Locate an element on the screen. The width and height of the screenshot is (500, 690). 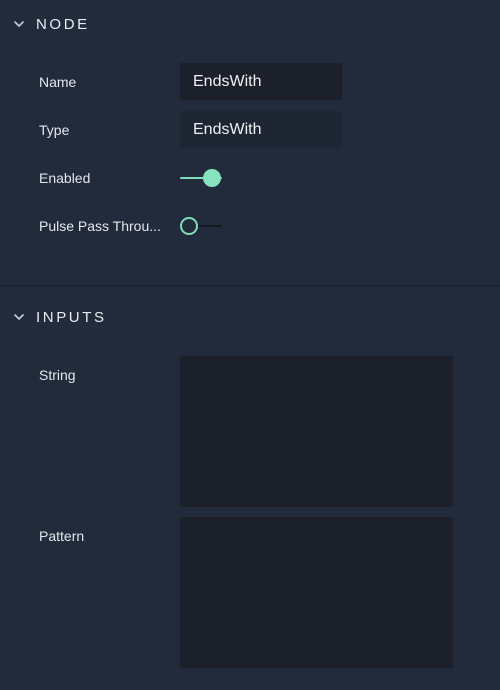
name-label: Name is located at coordinates (58, 82).